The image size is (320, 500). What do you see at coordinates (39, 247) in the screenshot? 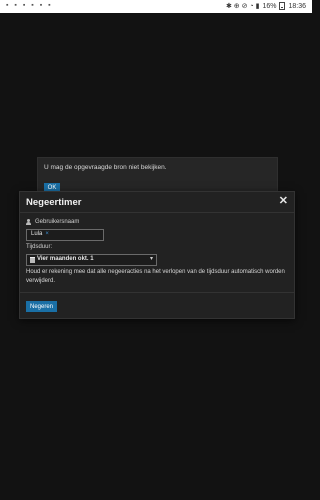
I see `duration-label: Tijdsduur:` at bounding box center [39, 247].